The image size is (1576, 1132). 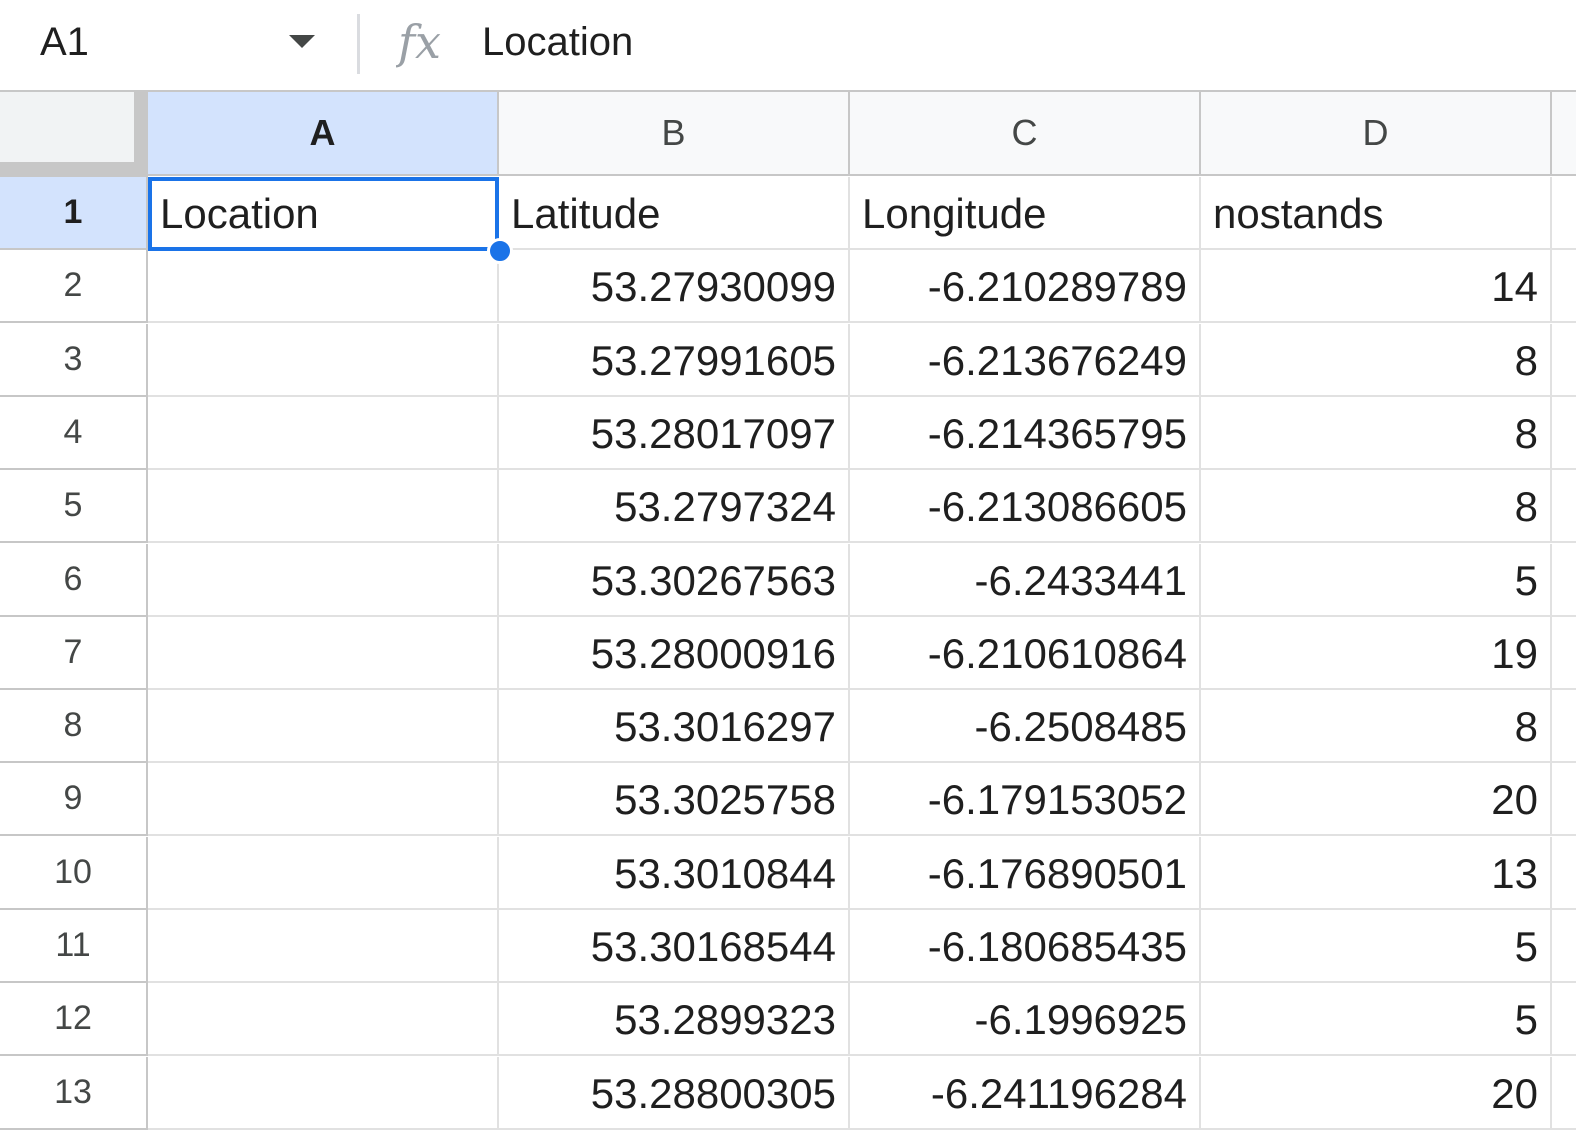 I want to click on cell-a5, so click(x=323, y=506).